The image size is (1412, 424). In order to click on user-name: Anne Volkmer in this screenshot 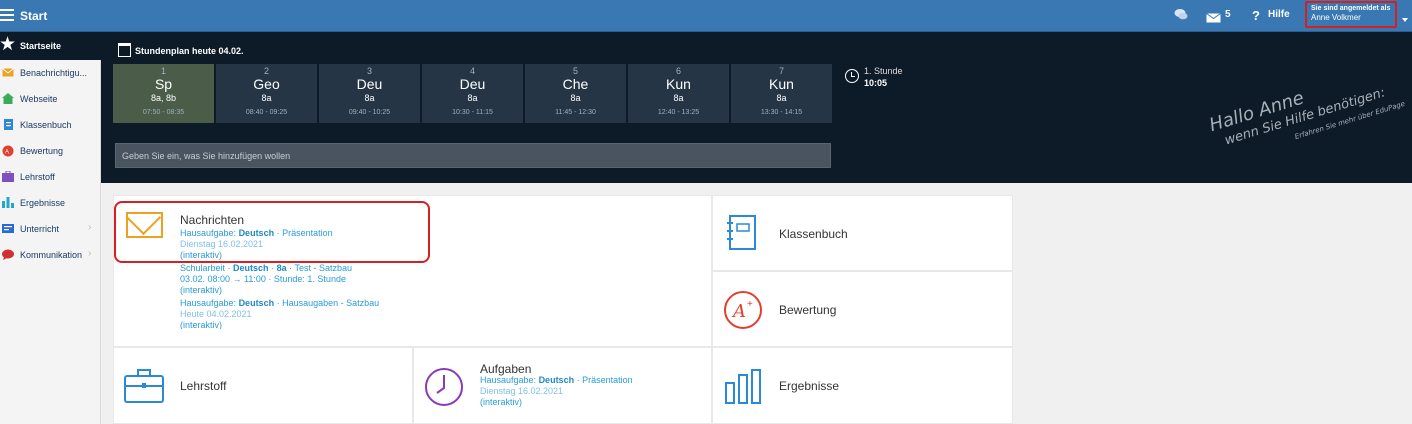, I will do `click(1336, 17)`.